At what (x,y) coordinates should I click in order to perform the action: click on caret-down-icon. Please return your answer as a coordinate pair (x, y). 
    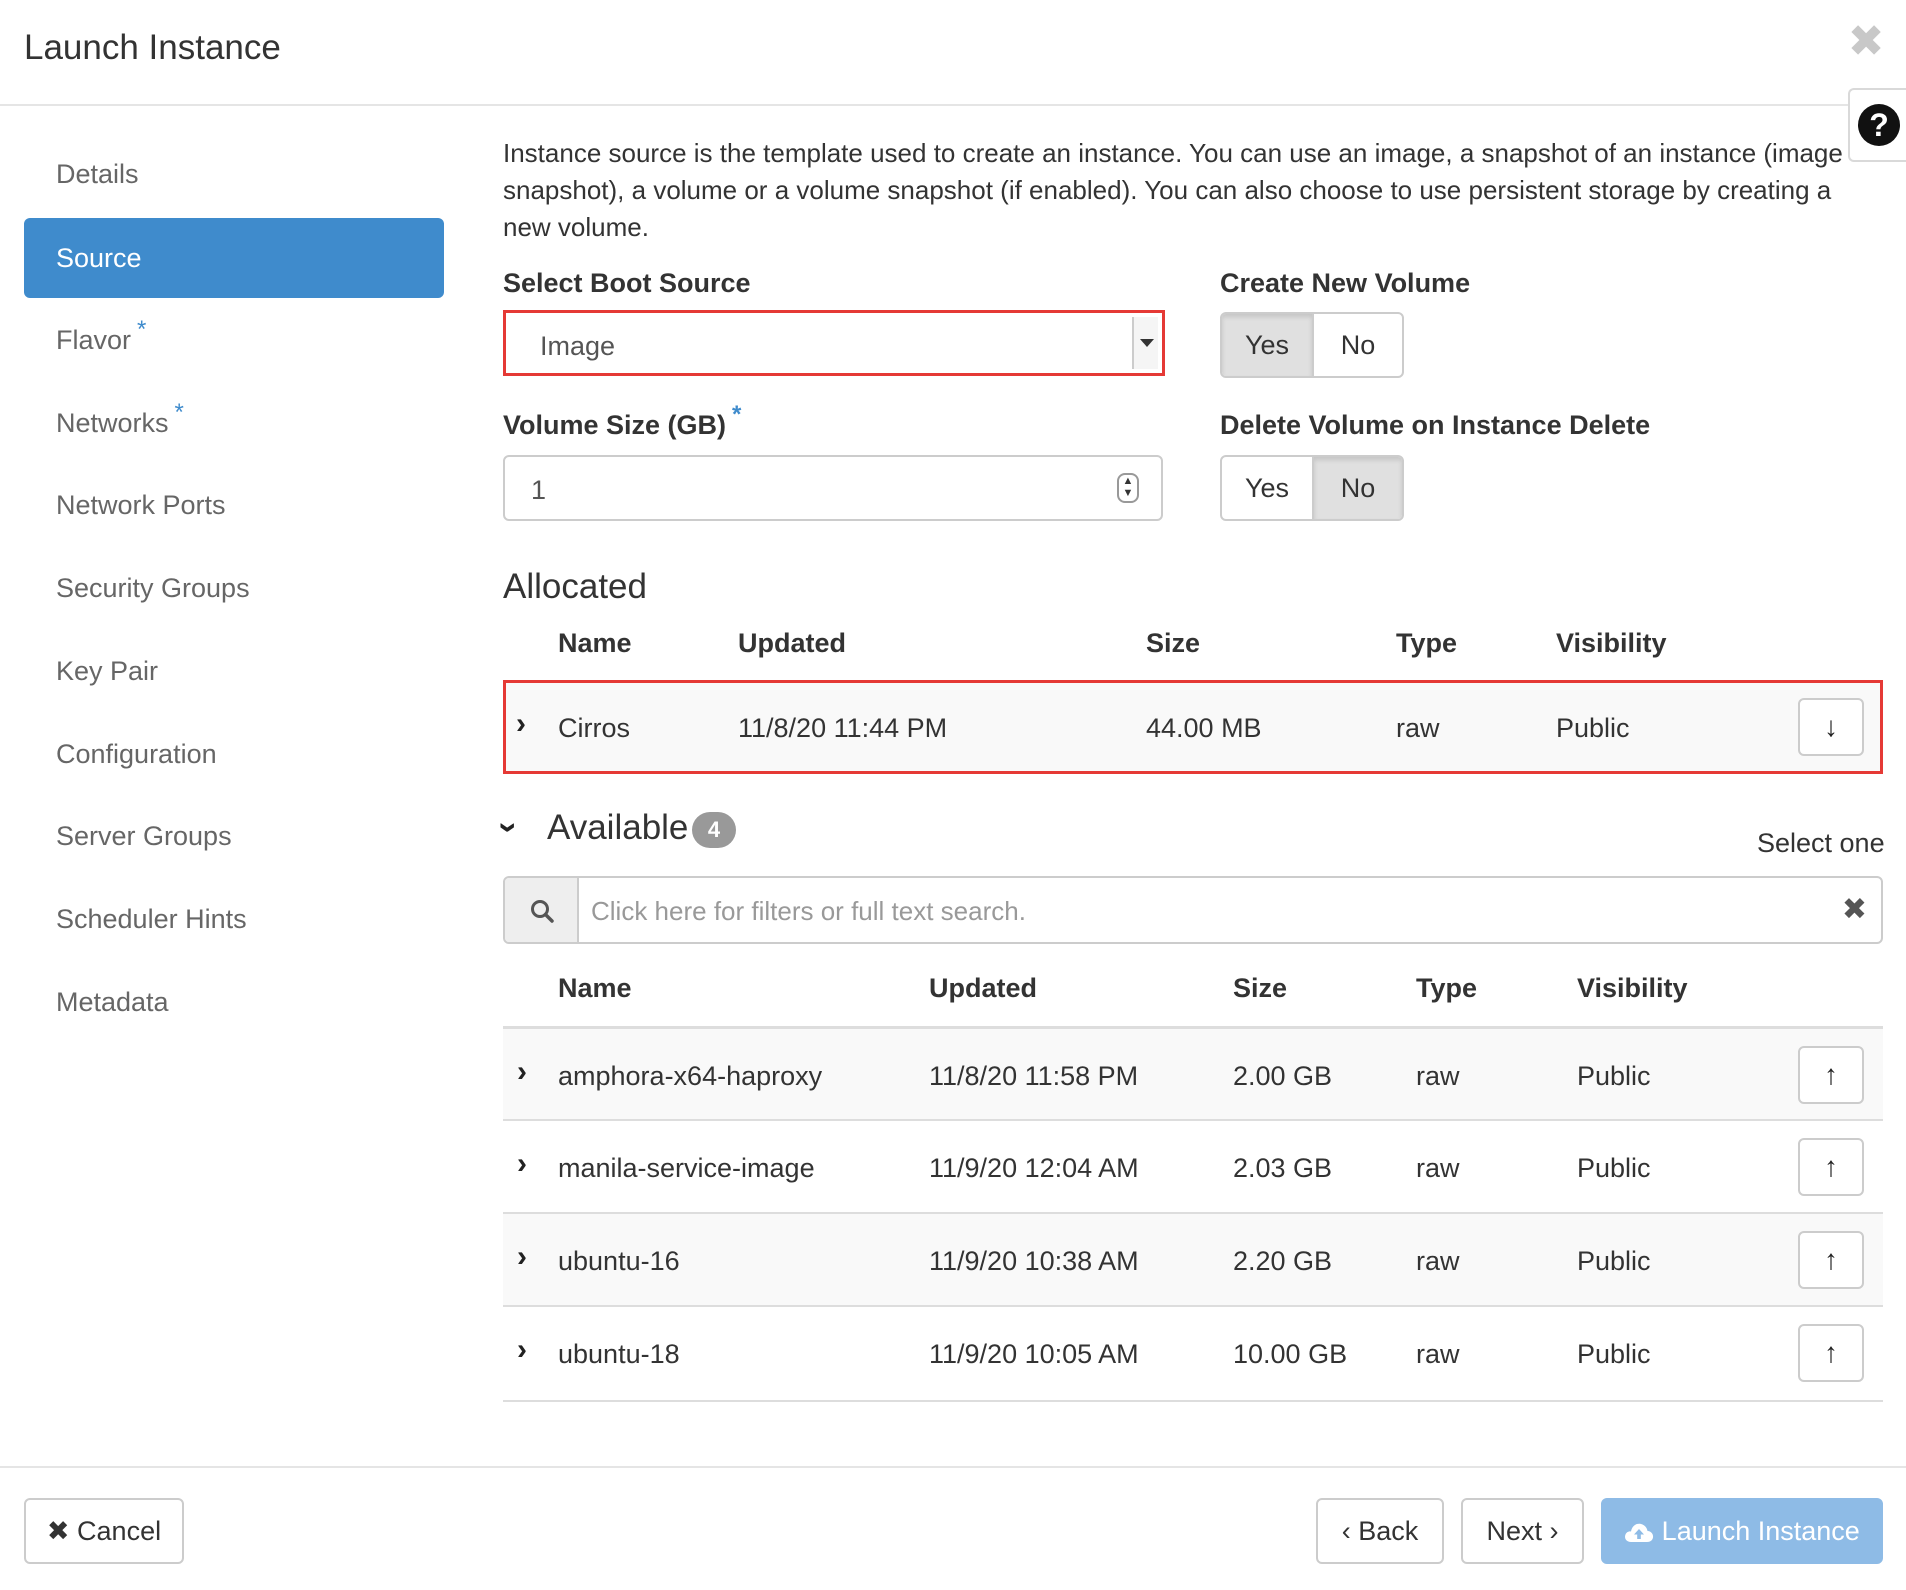
    Looking at the image, I should click on (1147, 343).